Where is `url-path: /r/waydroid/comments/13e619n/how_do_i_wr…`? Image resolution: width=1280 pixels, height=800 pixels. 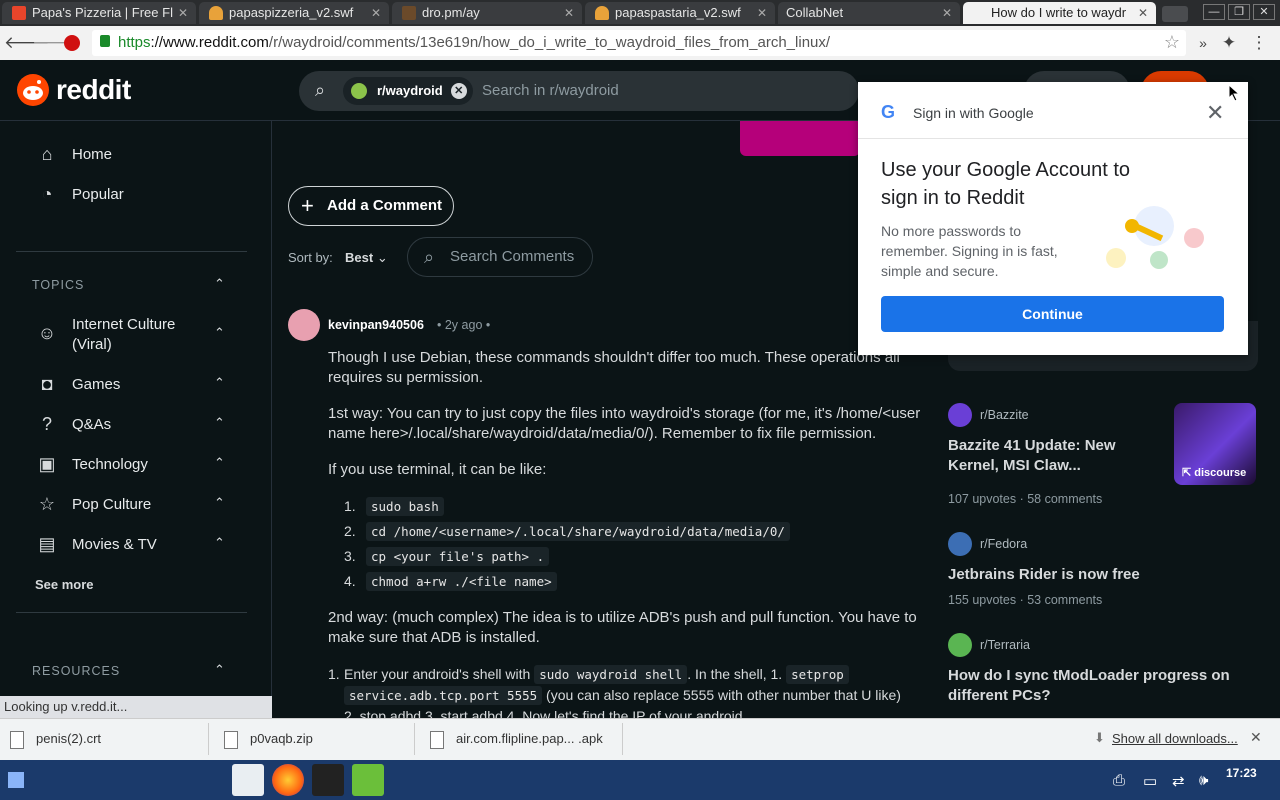
url-path: /r/waydroid/comments/13e619n/how_do_i_wr… is located at coordinates (549, 42).